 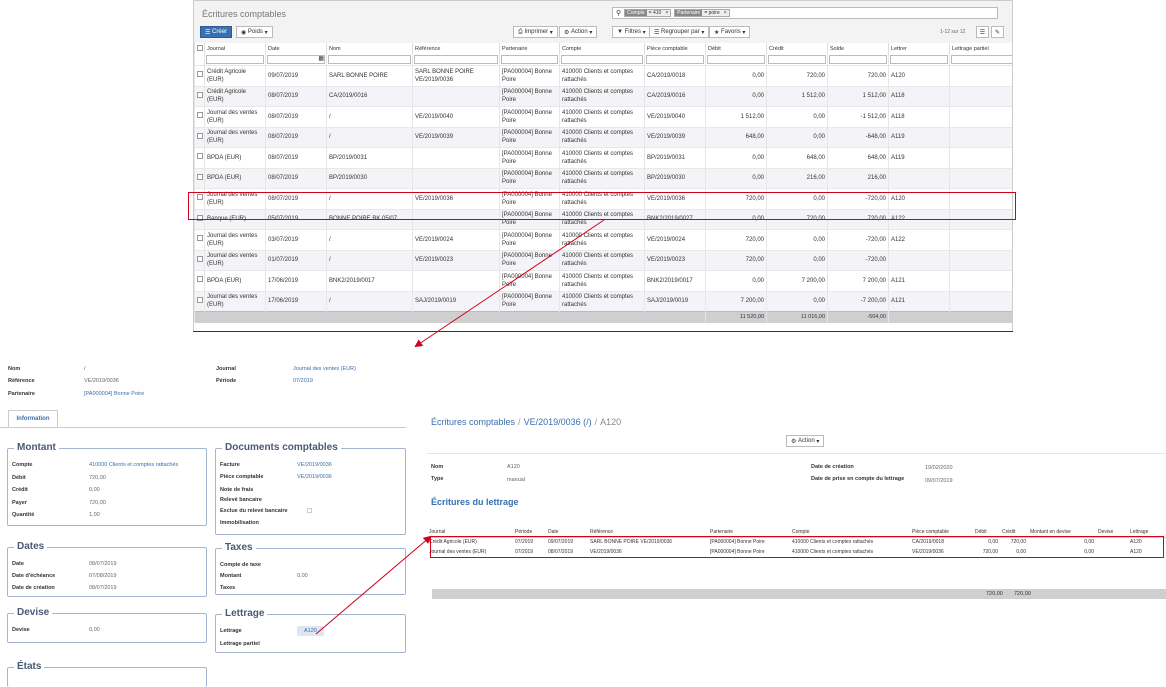 What do you see at coordinates (235, 48) in the screenshot?
I see `column-header: Journal` at bounding box center [235, 48].